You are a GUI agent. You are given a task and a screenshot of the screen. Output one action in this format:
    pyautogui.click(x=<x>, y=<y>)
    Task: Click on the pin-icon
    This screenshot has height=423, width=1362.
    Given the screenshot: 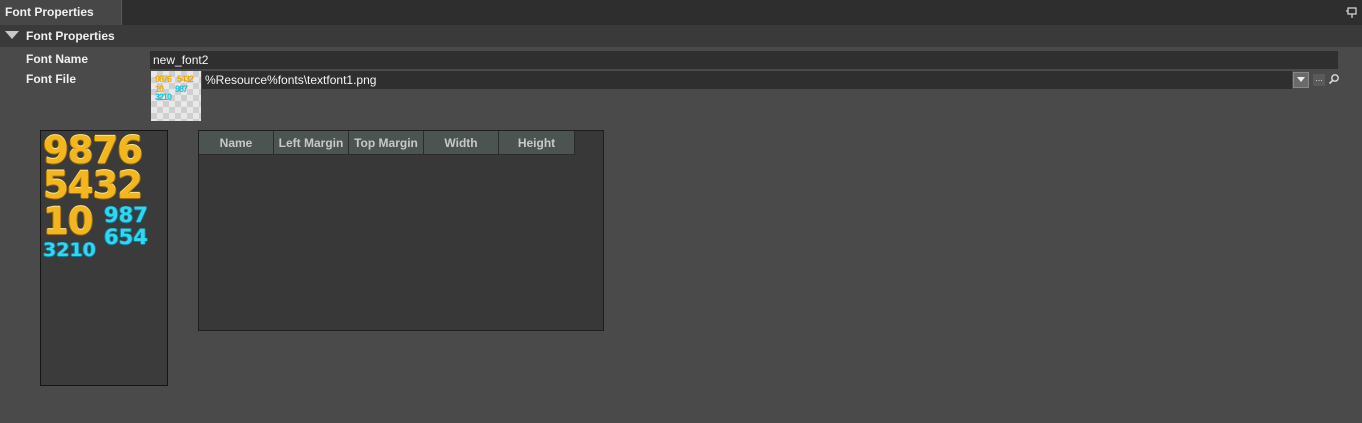 What is the action you would take?
    pyautogui.click(x=1352, y=12)
    